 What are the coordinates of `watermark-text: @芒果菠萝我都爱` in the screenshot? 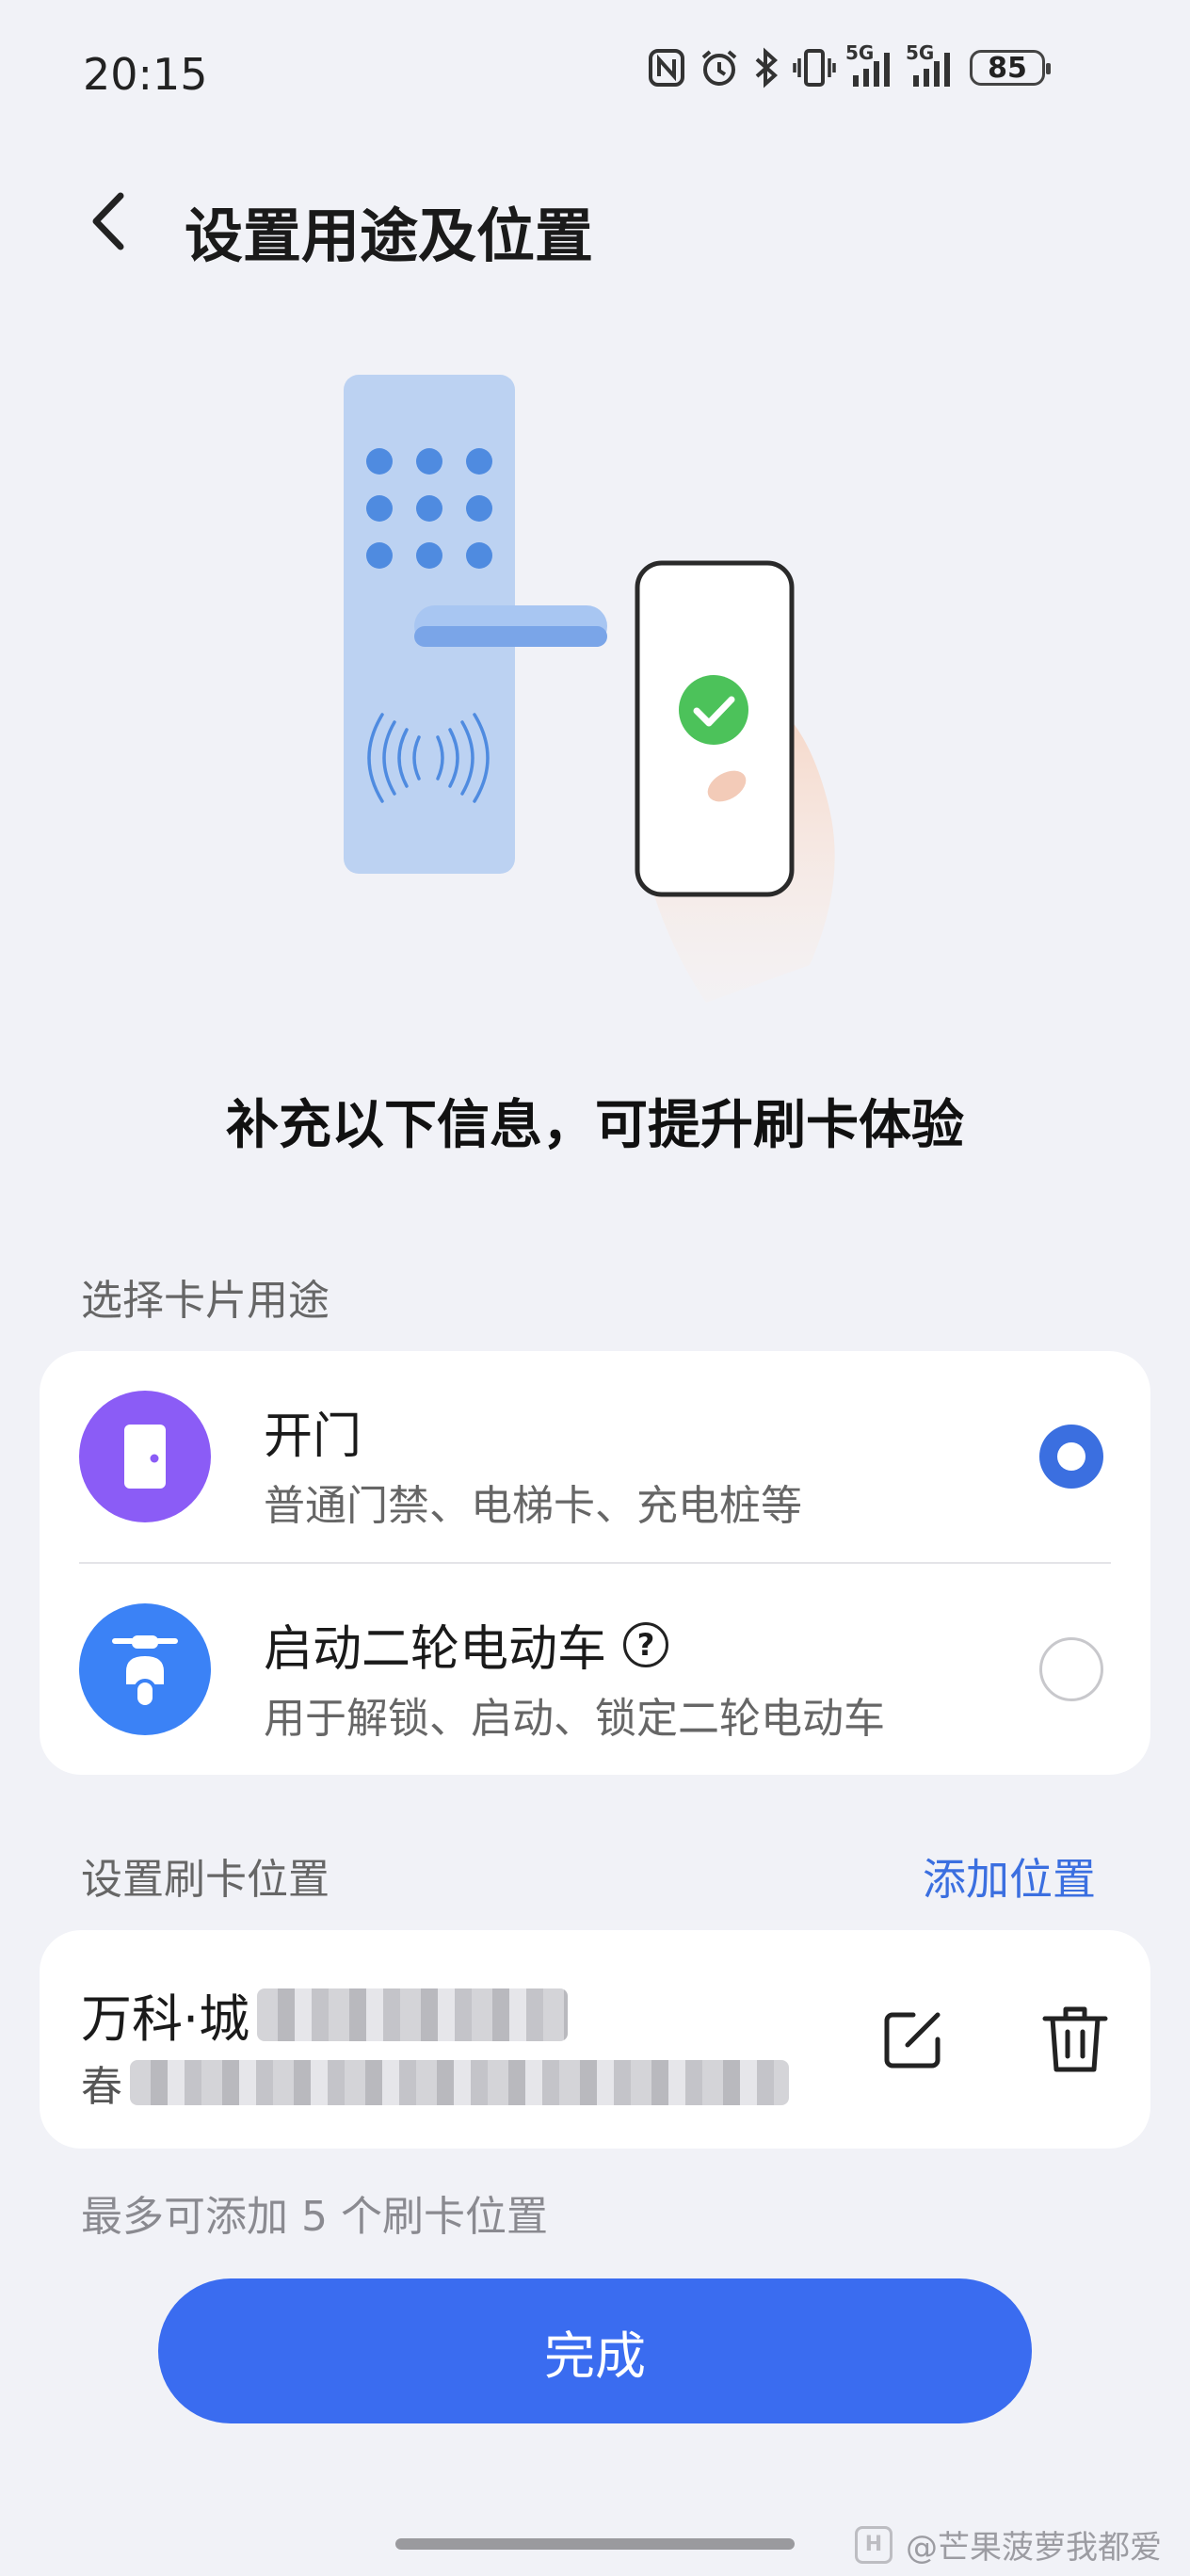 It's located at (1034, 2548).